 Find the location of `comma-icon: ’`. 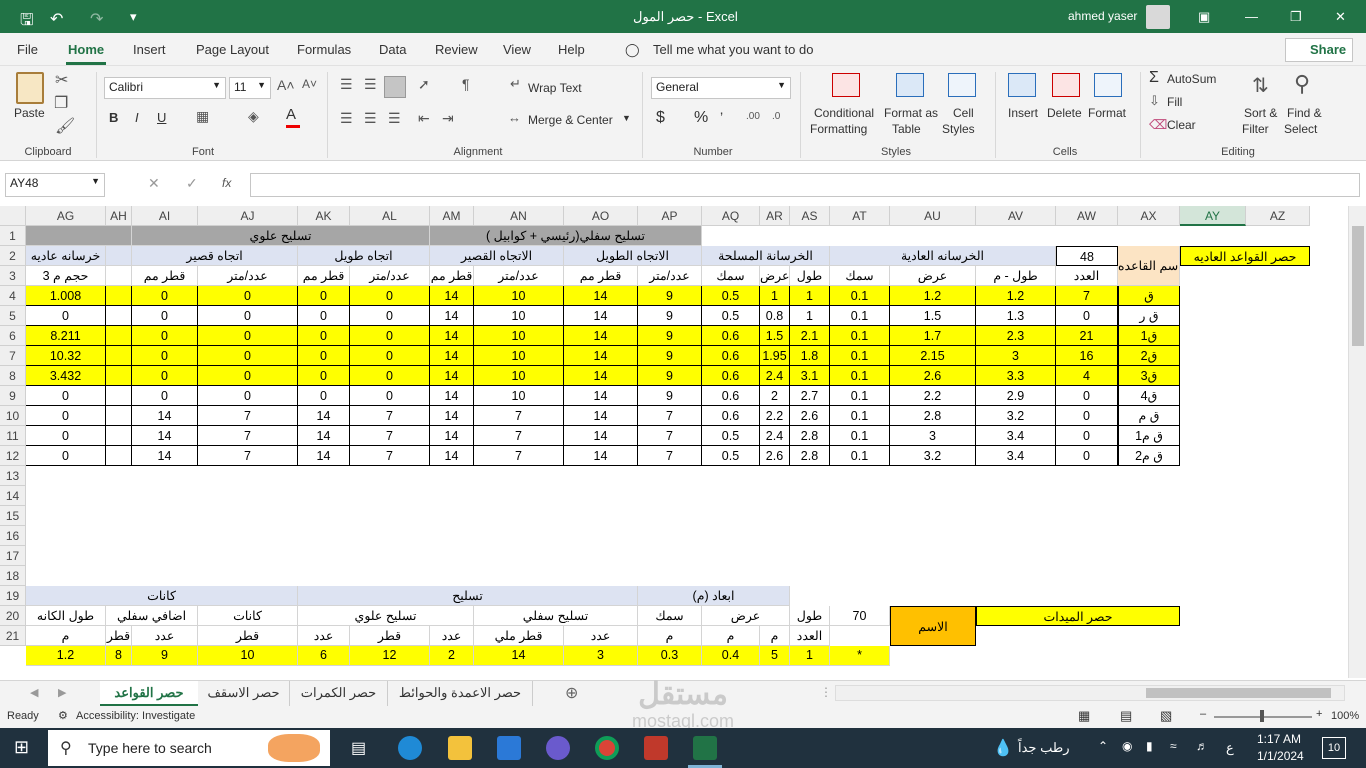

comma-icon: ’ is located at coordinates (721, 117).